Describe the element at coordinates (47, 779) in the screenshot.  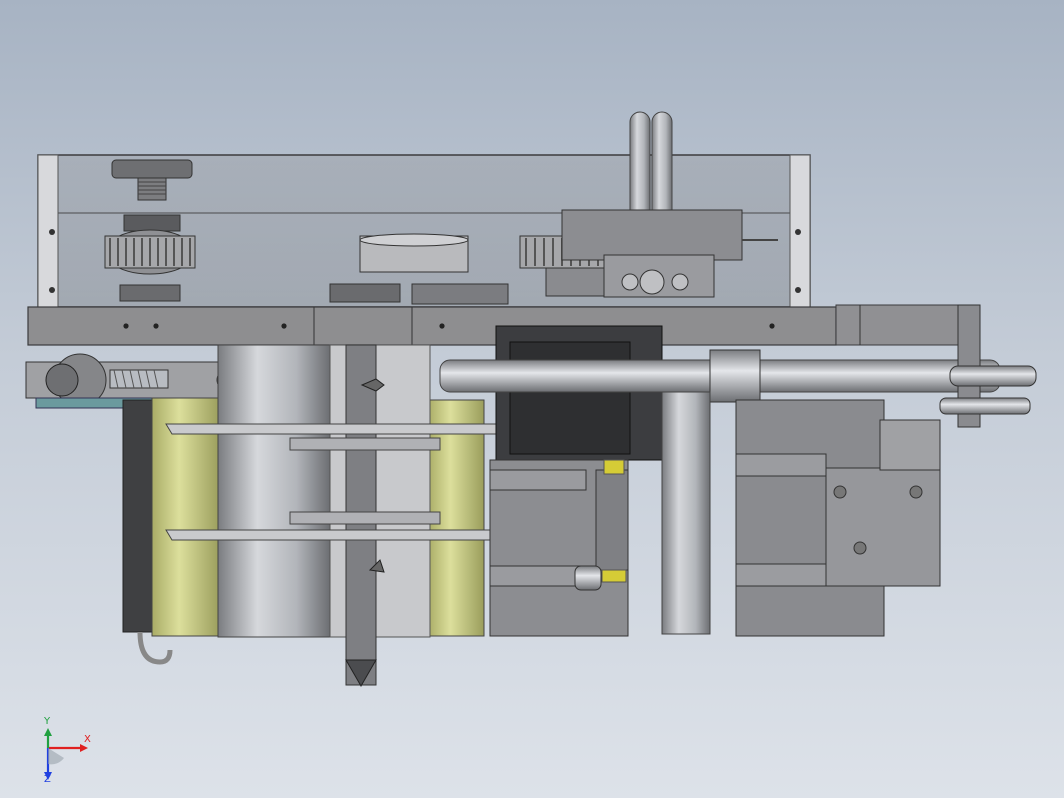
I see `z-axis-label: Z` at that location.